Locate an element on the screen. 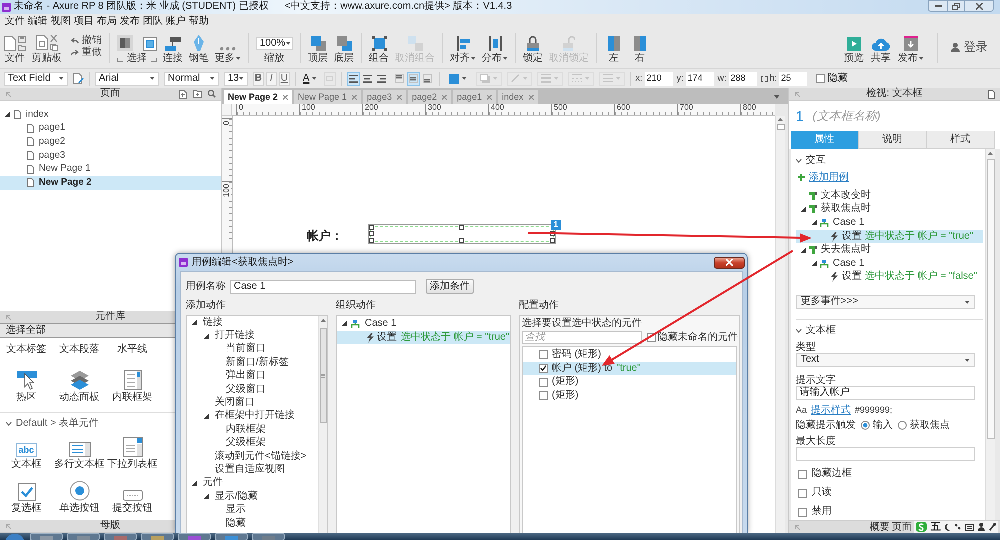 Image resolution: width=1000 pixels, height=540 pixels. library-widget: 文本段落 is located at coordinates (79, 352).